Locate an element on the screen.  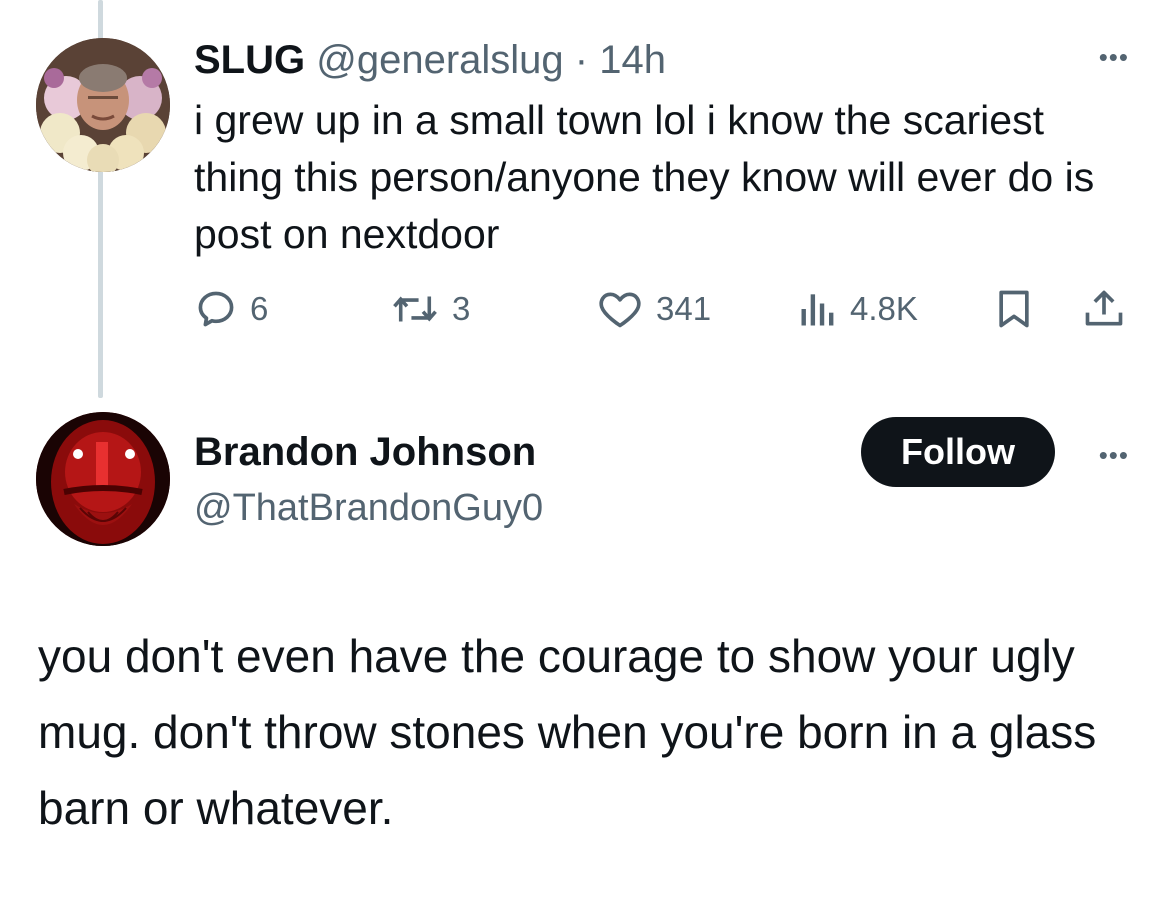
avatar-brandon is located at coordinates (103, 479).